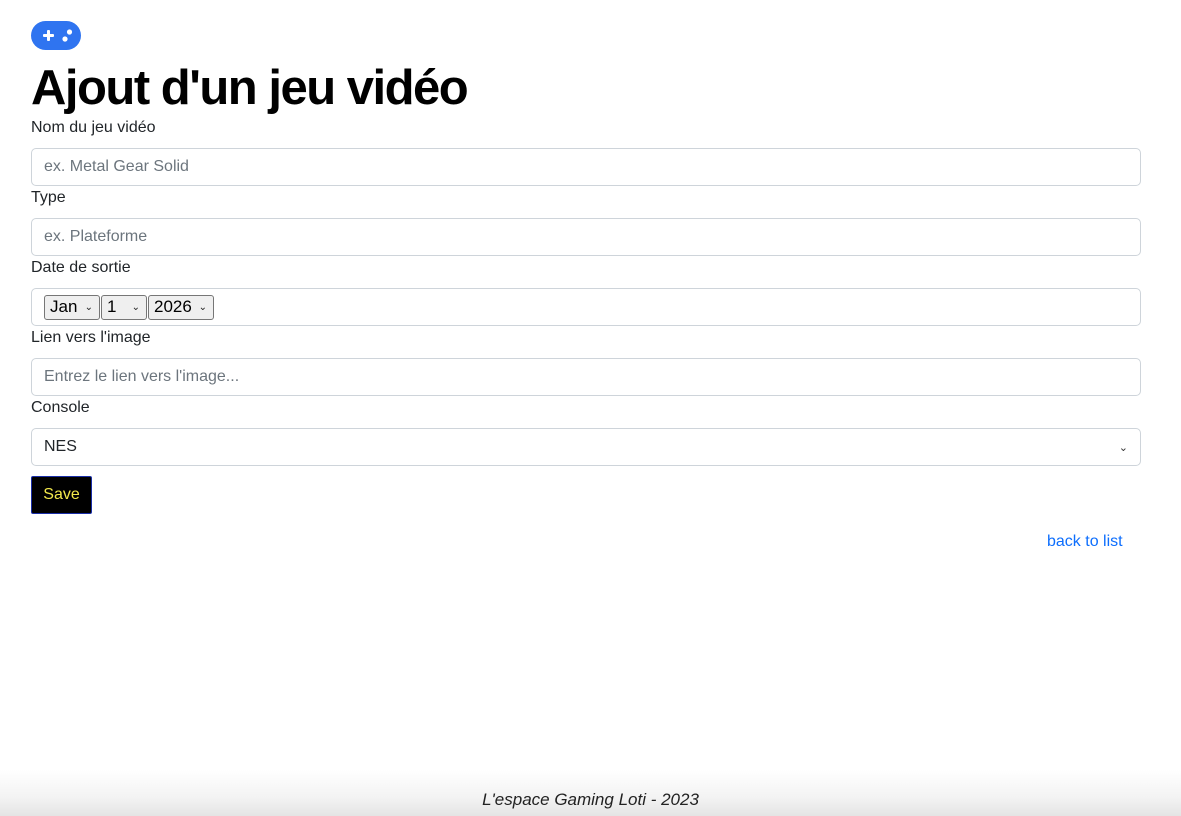 Image resolution: width=1181 pixels, height=816 pixels. Describe the element at coordinates (60, 446) in the screenshot. I see `console-value: NES` at that location.